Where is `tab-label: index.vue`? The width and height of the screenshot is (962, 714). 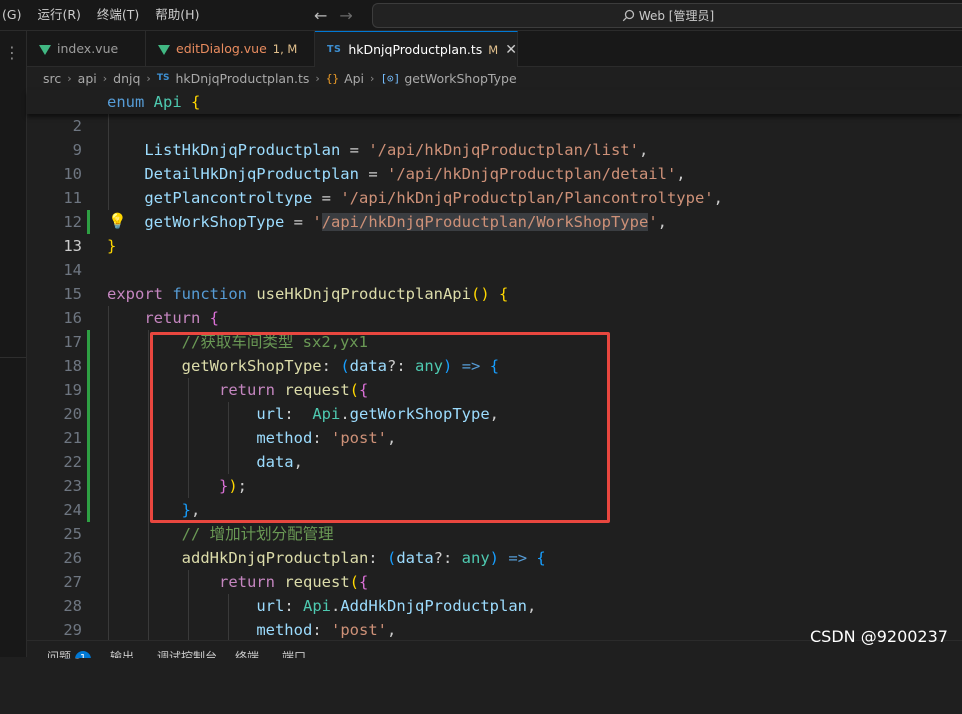 tab-label: index.vue is located at coordinates (88, 48).